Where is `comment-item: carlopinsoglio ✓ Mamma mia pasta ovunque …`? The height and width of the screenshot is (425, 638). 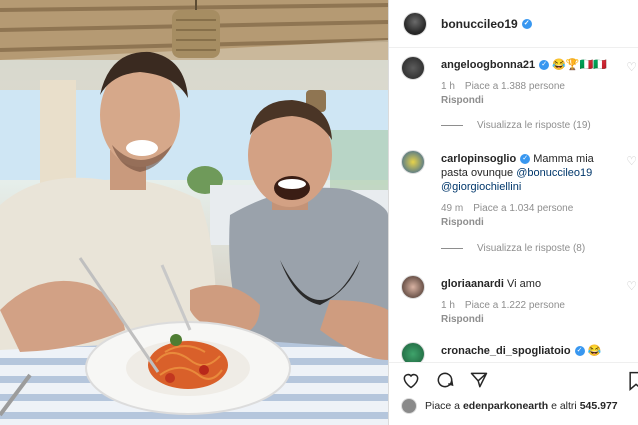
comment-item: carlopinsoglio ✓ Mamma mia pasta ovunque … is located at coordinates (519, 195).